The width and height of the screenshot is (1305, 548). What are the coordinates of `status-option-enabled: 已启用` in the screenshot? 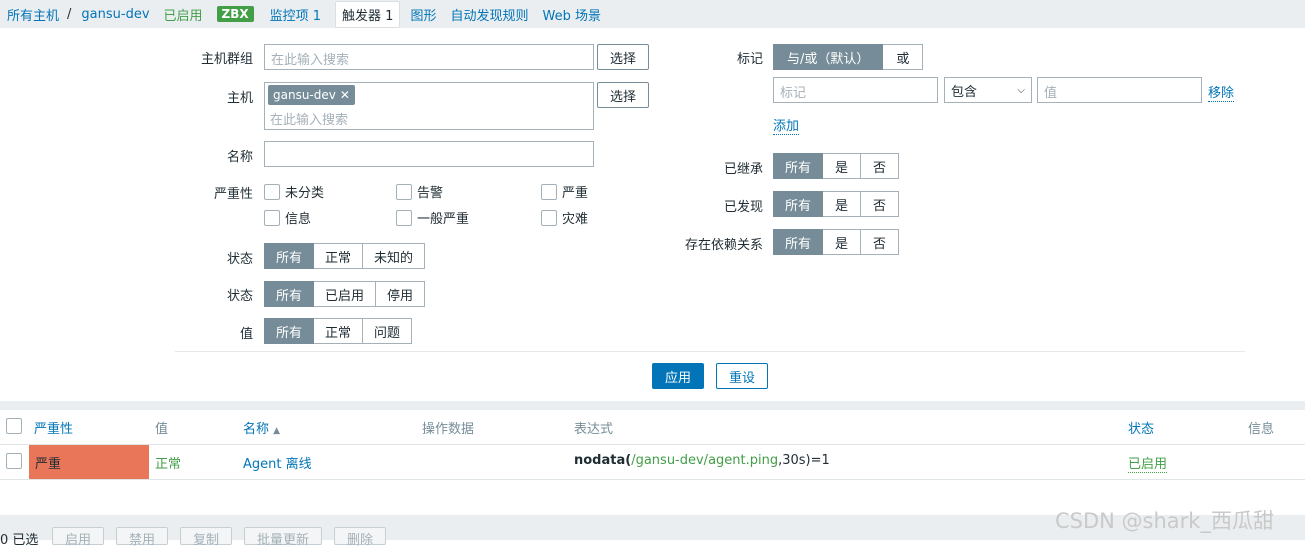 It's located at (345, 294).